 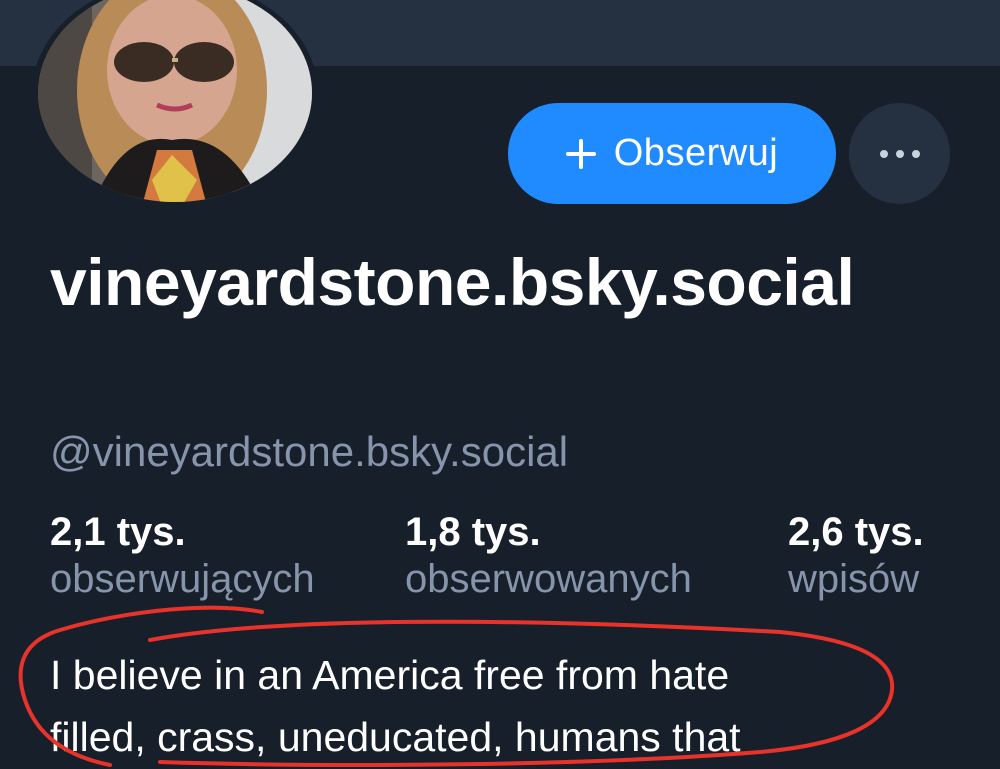 I want to click on follow-button-label: Obserwuj, so click(x=696, y=153).